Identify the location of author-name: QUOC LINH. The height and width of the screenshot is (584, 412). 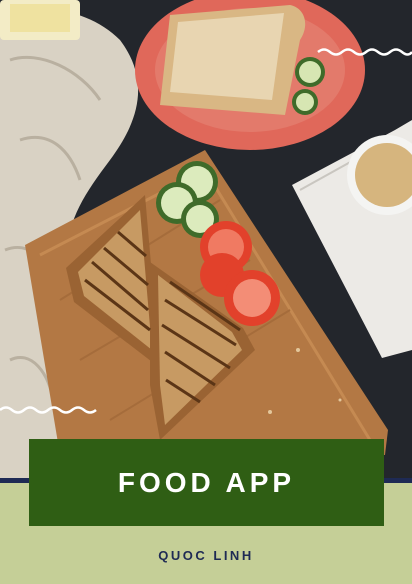
(206, 555).